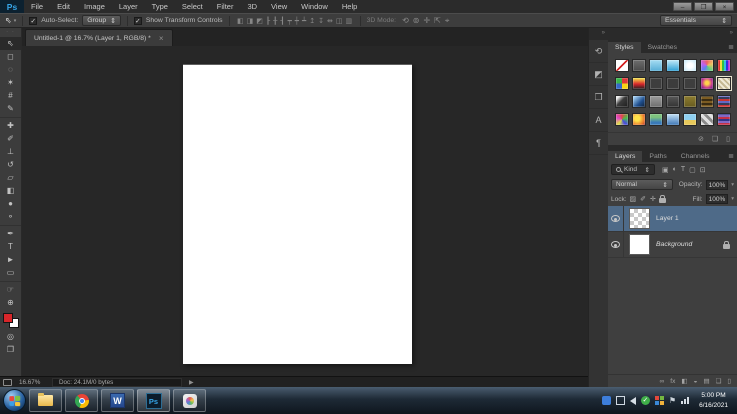 This screenshot has width=737, height=414. I want to click on screen-mode-icon, so click(7, 382).